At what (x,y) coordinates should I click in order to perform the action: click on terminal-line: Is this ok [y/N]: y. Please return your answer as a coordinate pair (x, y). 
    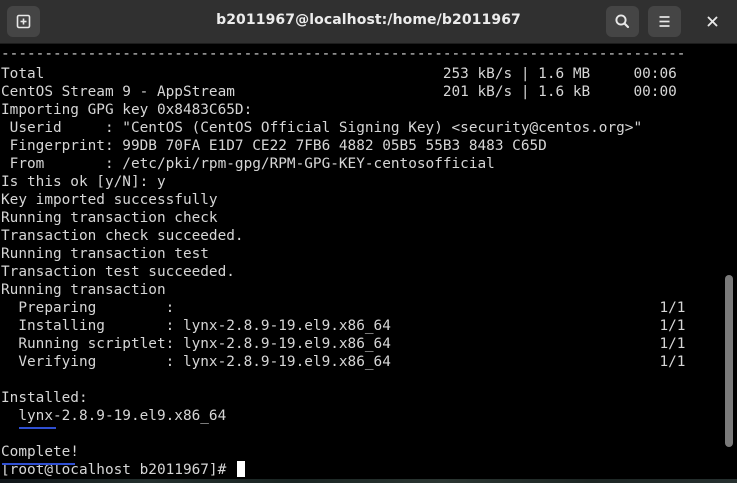
    Looking at the image, I should click on (83, 182).